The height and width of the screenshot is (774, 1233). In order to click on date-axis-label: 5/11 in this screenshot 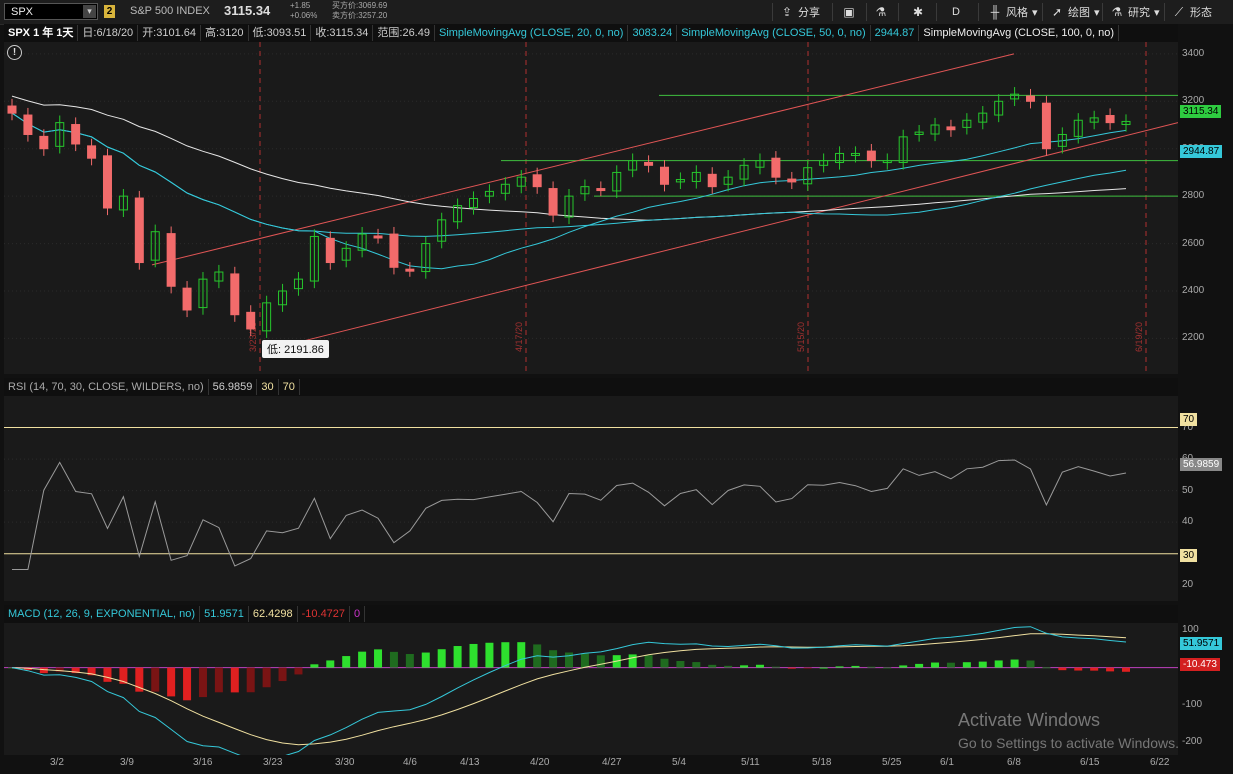, I will do `click(750, 762)`.